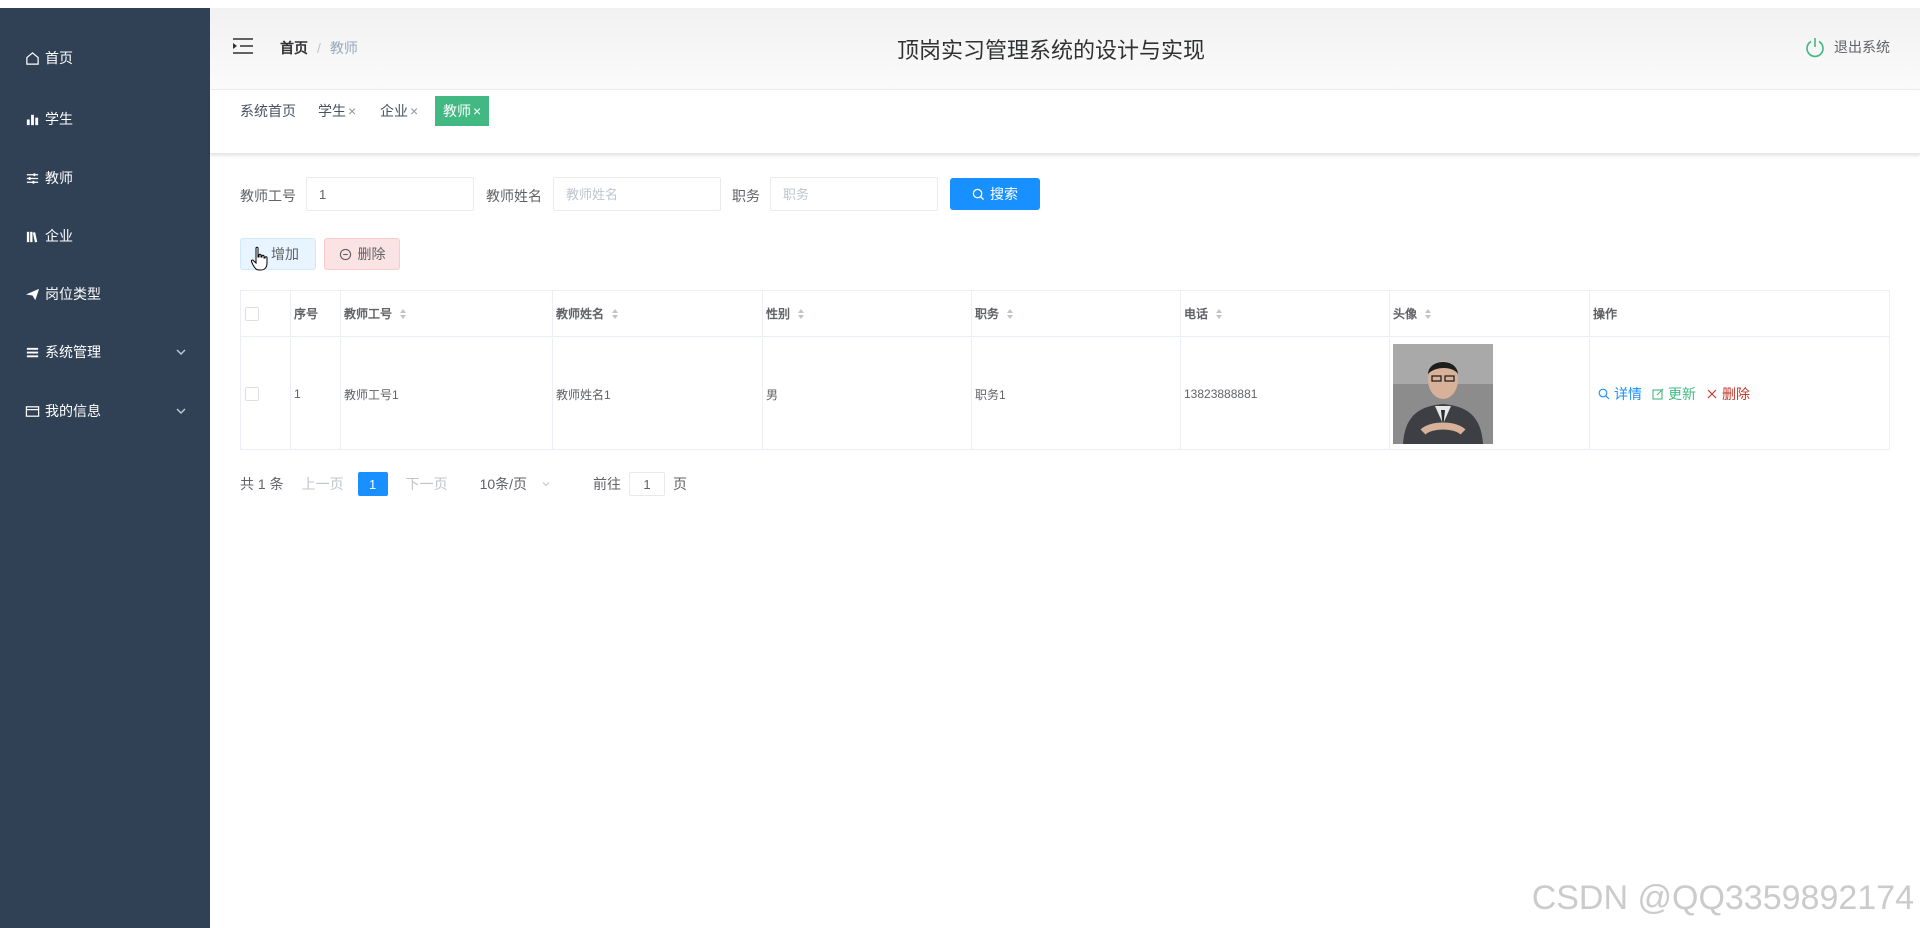  What do you see at coordinates (427, 484) in the screenshot?
I see `next-page-button: 下一页` at bounding box center [427, 484].